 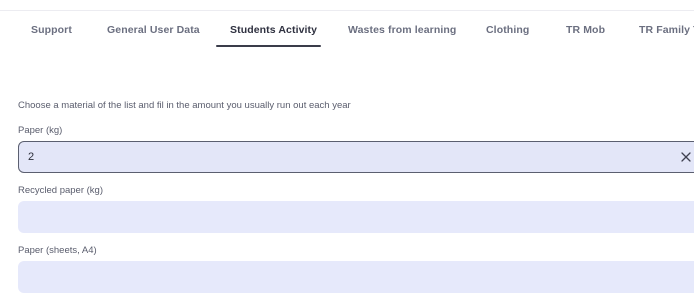 I want to click on tab-students-activity: Students Activity, so click(x=273, y=30).